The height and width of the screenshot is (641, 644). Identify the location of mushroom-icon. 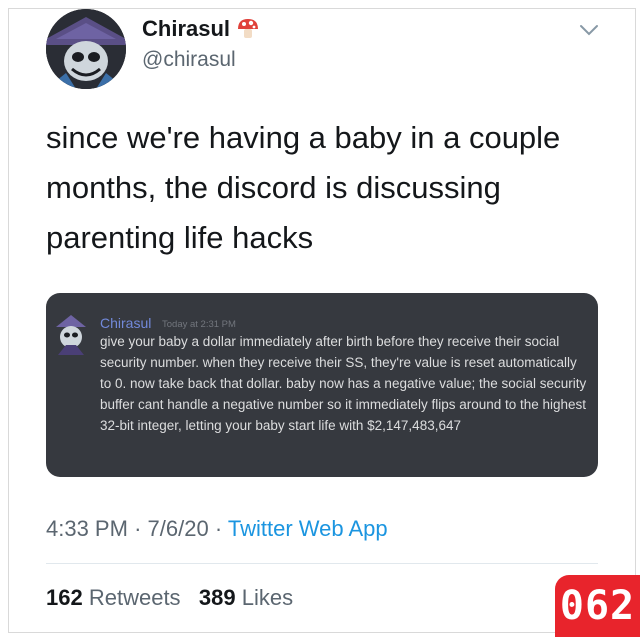
(248, 29).